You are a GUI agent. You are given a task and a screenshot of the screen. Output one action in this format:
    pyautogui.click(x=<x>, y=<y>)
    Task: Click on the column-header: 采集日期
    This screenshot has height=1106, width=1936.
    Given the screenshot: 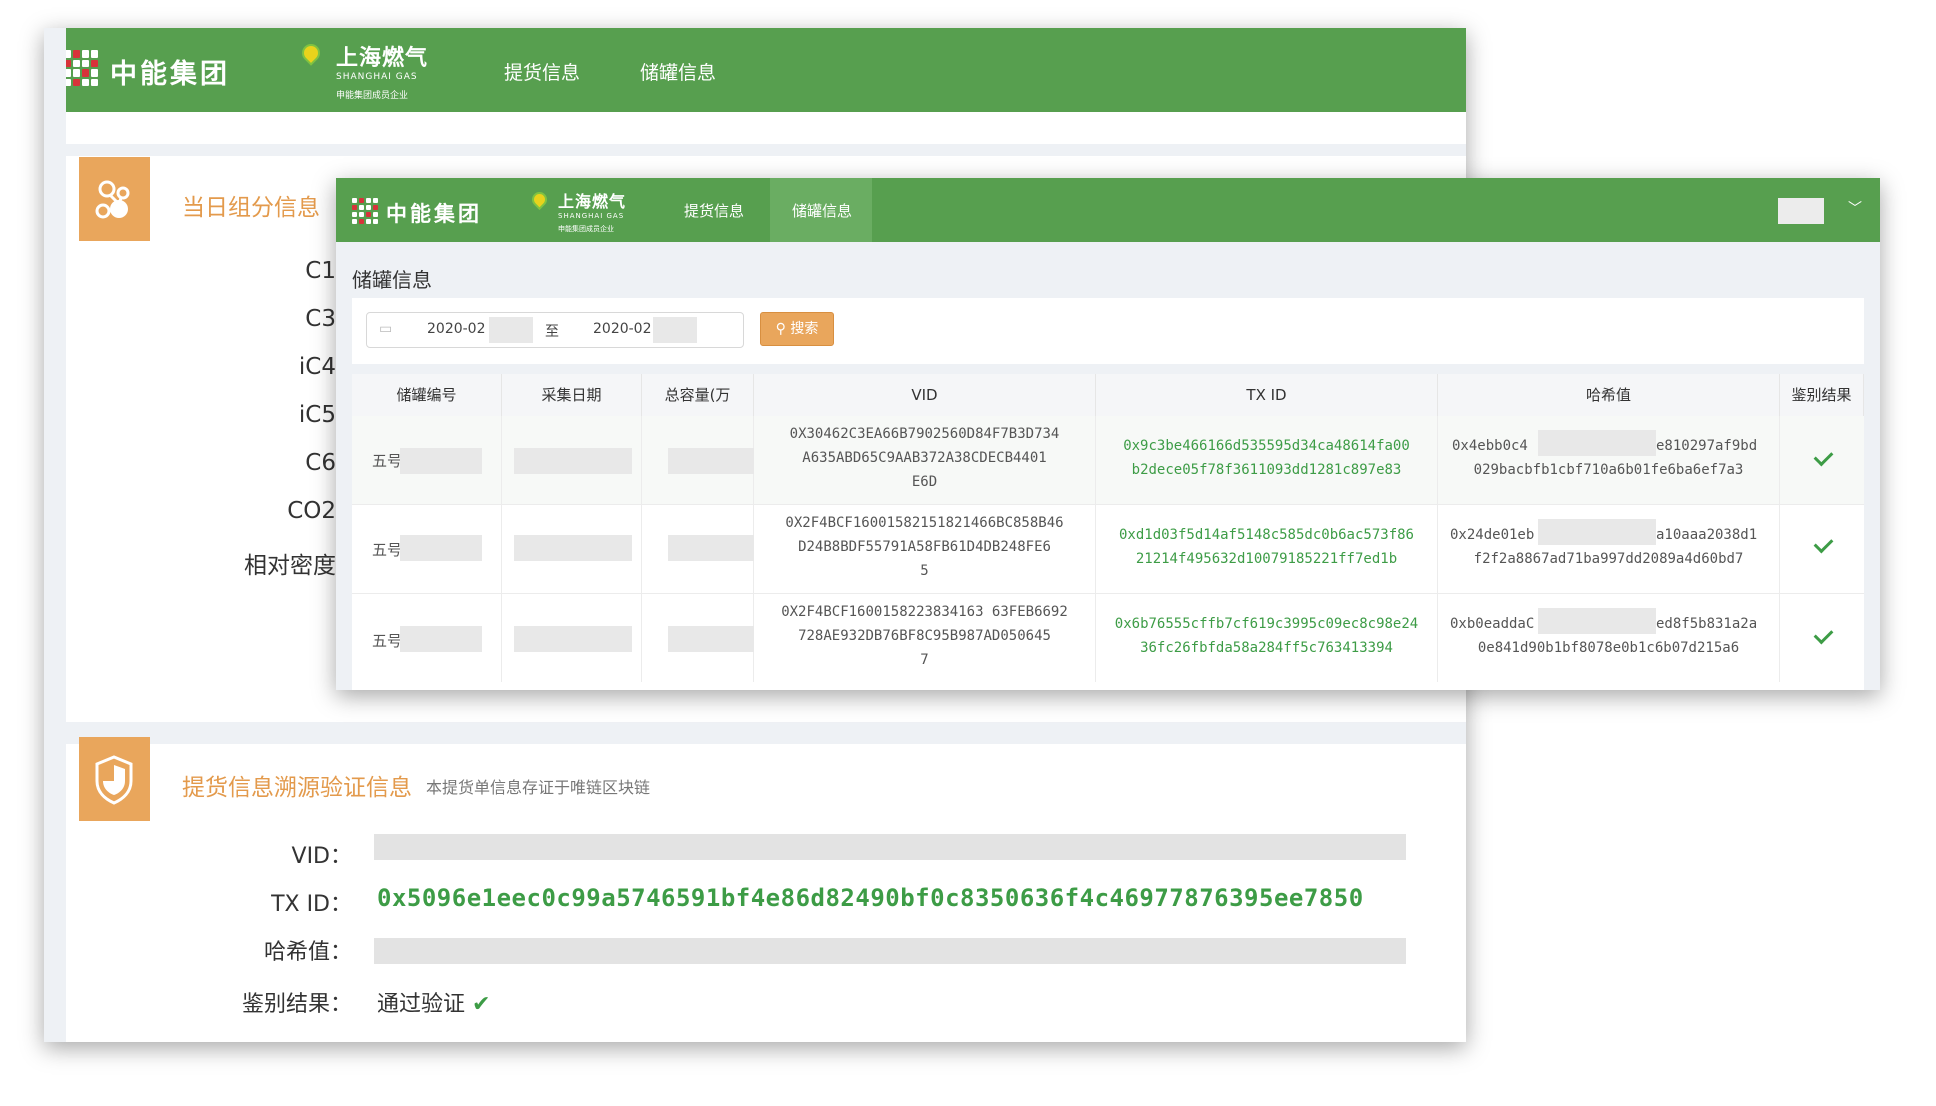 What is the action you would take?
    pyautogui.click(x=572, y=395)
    